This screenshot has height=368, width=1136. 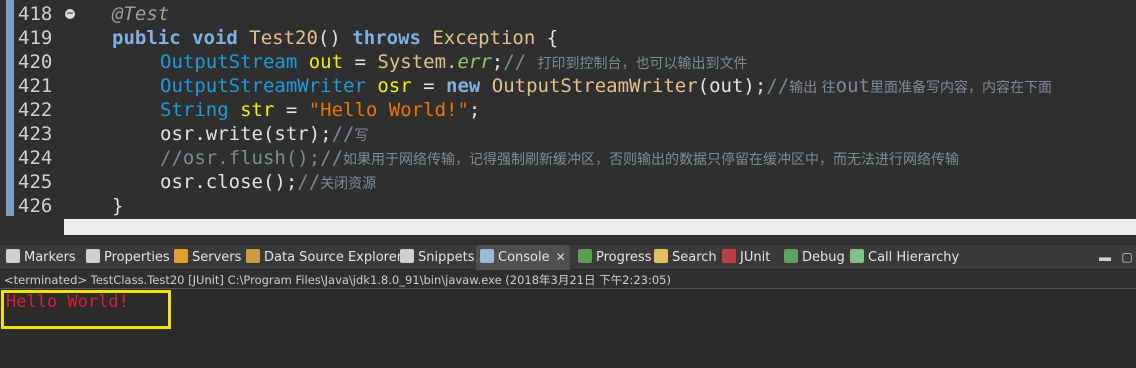 I want to click on line-number: 423, so click(x=35, y=134).